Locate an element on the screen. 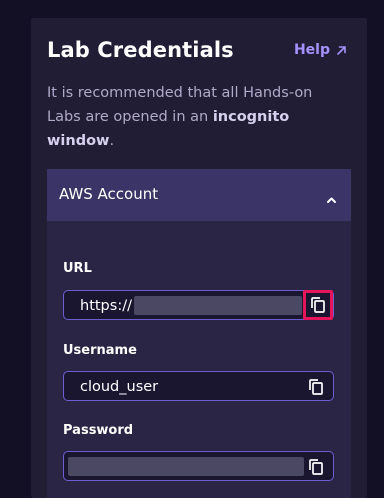  help-link: Help is located at coordinates (320, 50).